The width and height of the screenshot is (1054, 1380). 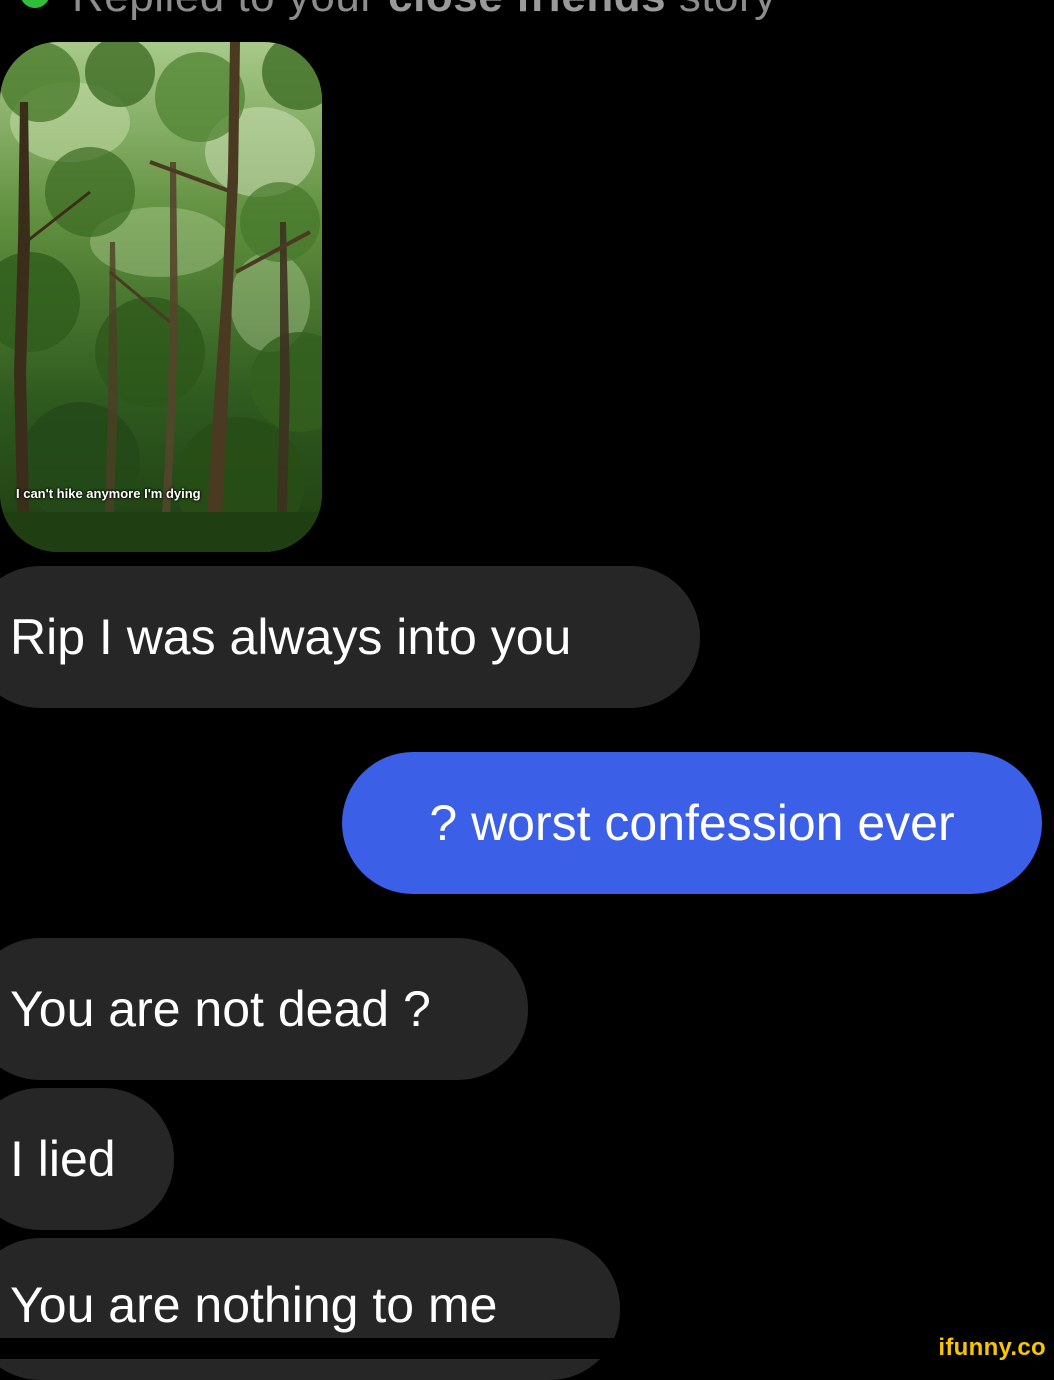 What do you see at coordinates (220, 1009) in the screenshot?
I see `message-text: You are not dead ?` at bounding box center [220, 1009].